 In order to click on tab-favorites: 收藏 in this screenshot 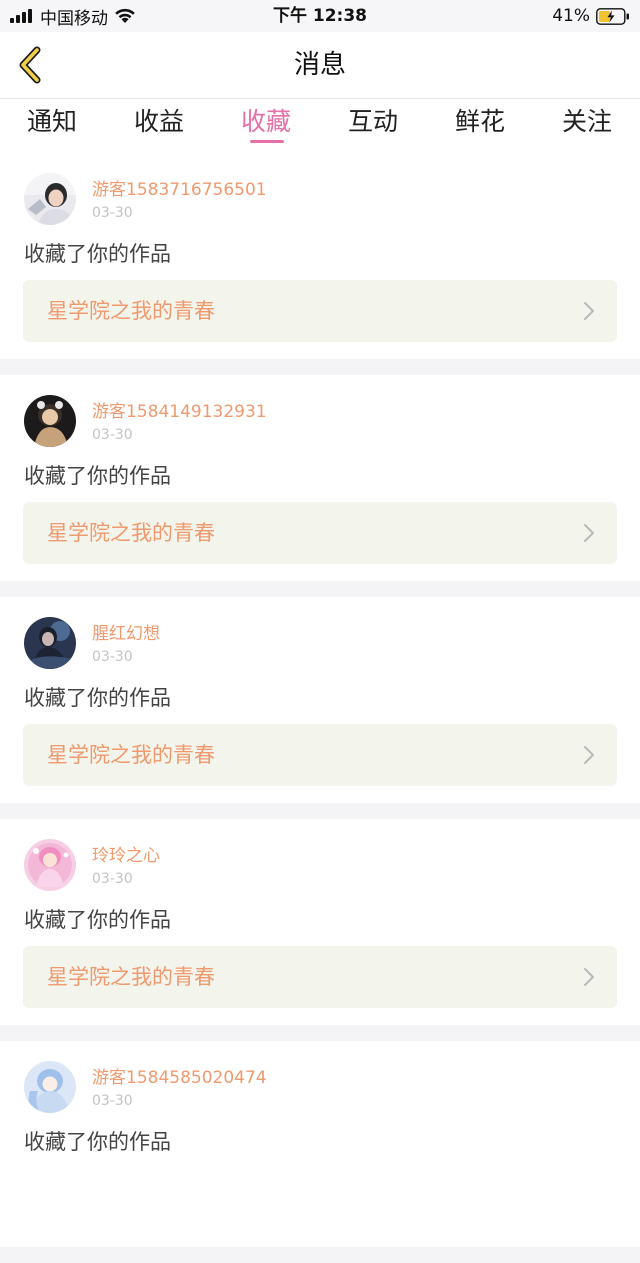, I will do `click(266, 122)`.